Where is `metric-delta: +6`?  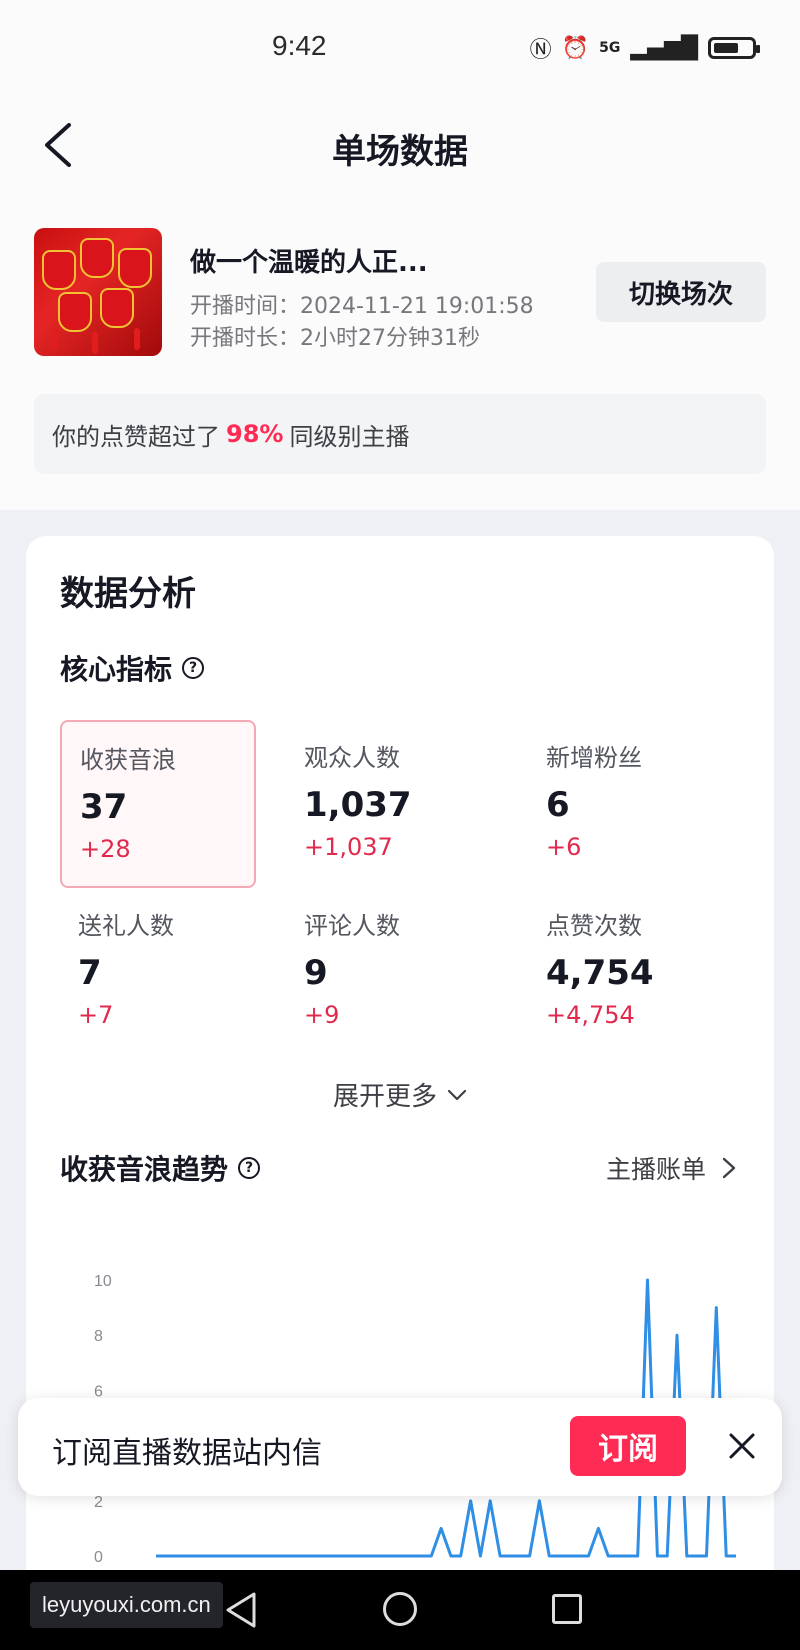
metric-delta: +6 is located at coordinates (564, 847).